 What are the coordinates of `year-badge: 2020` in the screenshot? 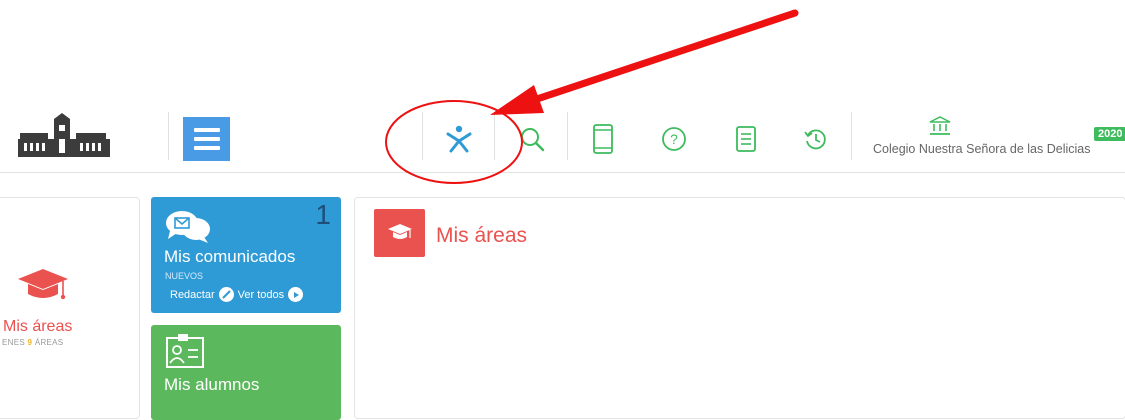 It's located at (1109, 134).